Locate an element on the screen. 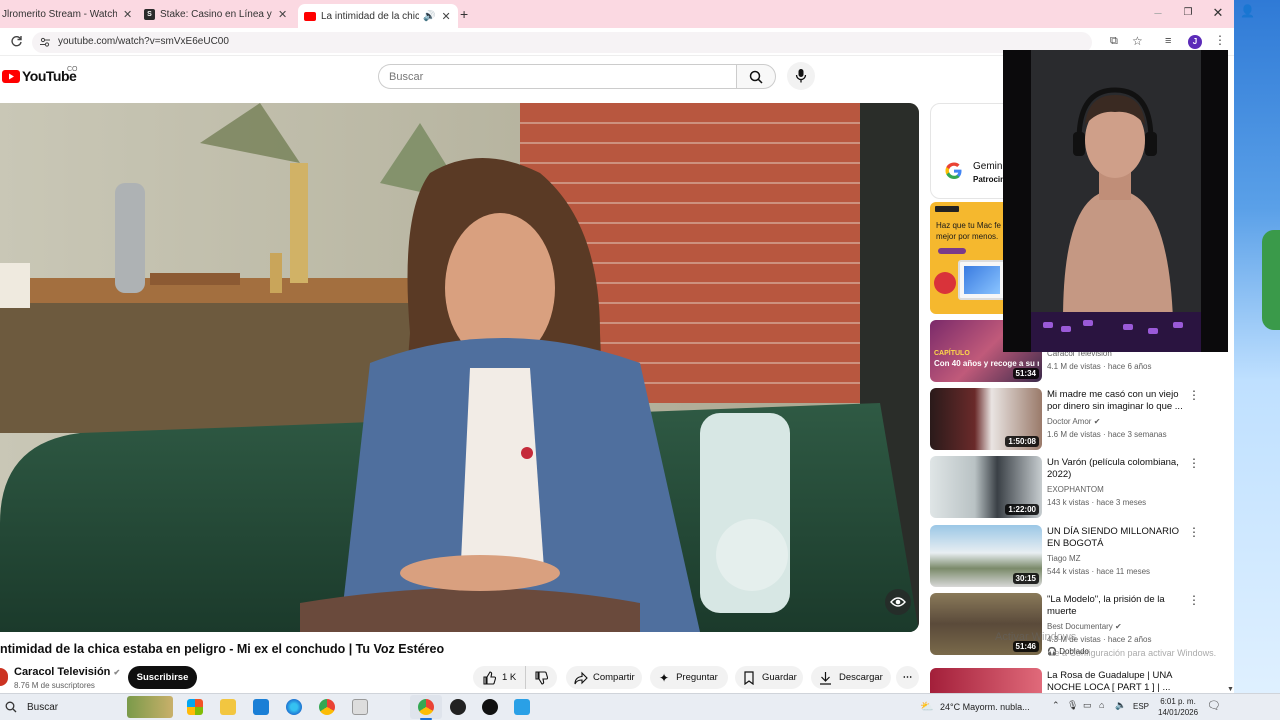  battery-icon: ▭ is located at coordinates (1087, 705).